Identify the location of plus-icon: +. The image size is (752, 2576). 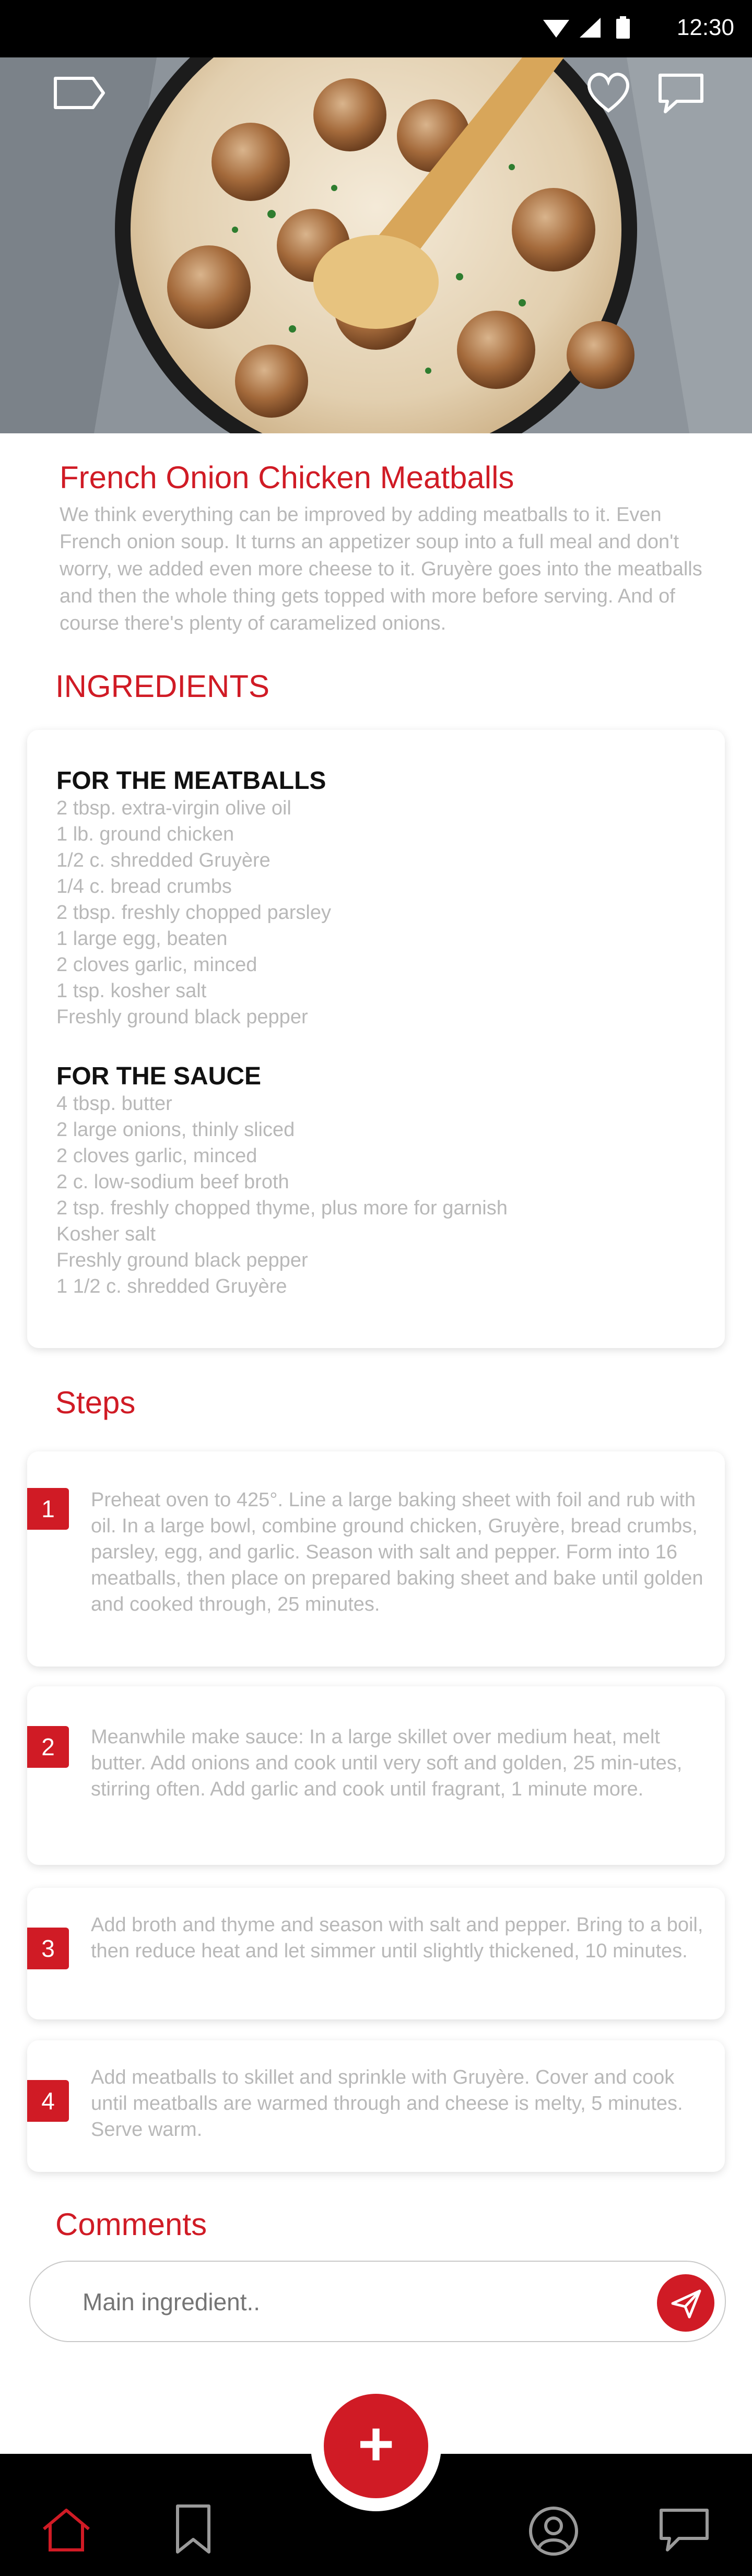
(376, 2444).